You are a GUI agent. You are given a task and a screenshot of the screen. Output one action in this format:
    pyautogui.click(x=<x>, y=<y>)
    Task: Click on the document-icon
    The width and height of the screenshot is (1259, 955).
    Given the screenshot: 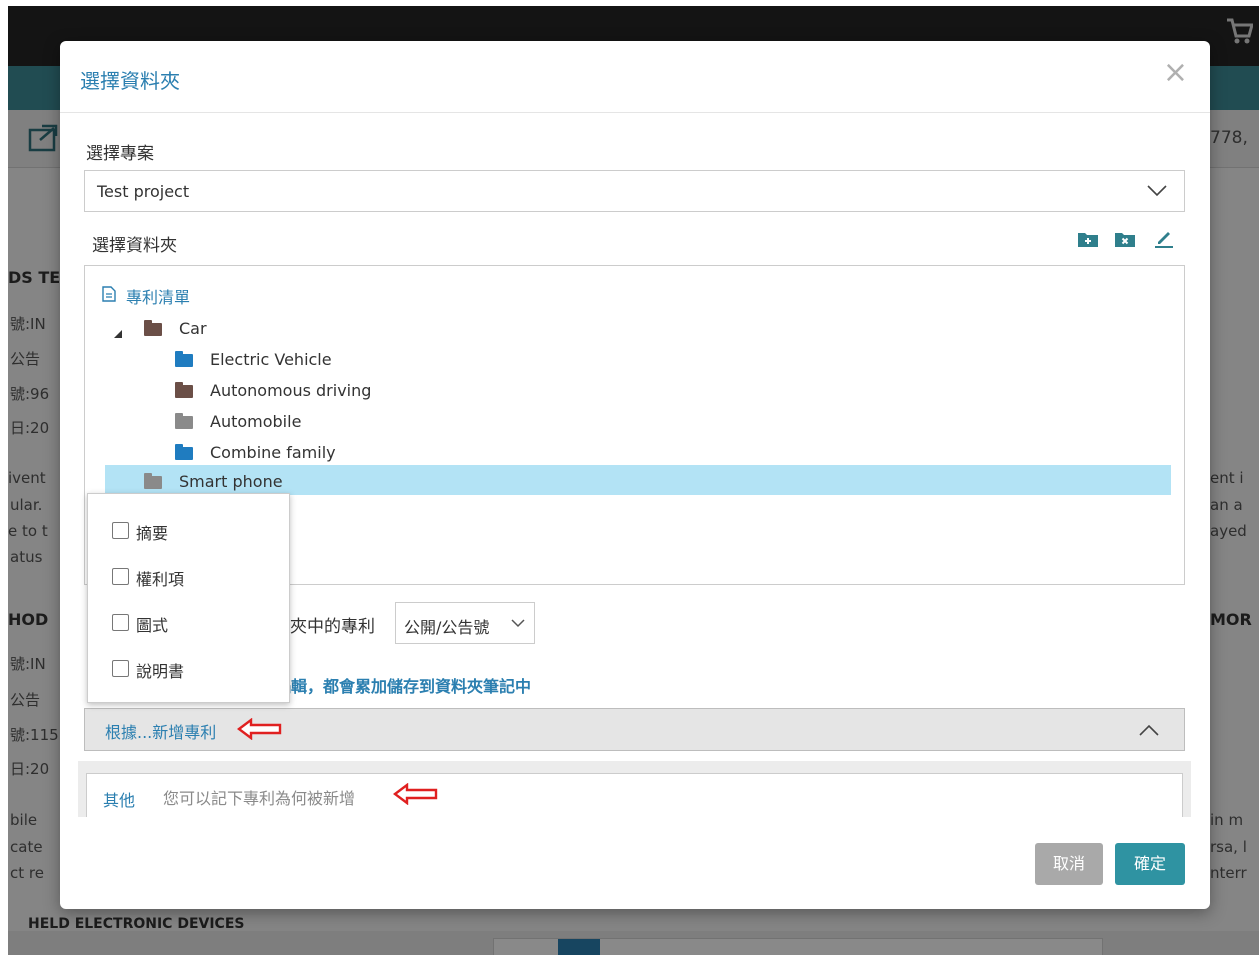 What is the action you would take?
    pyautogui.click(x=109, y=296)
    